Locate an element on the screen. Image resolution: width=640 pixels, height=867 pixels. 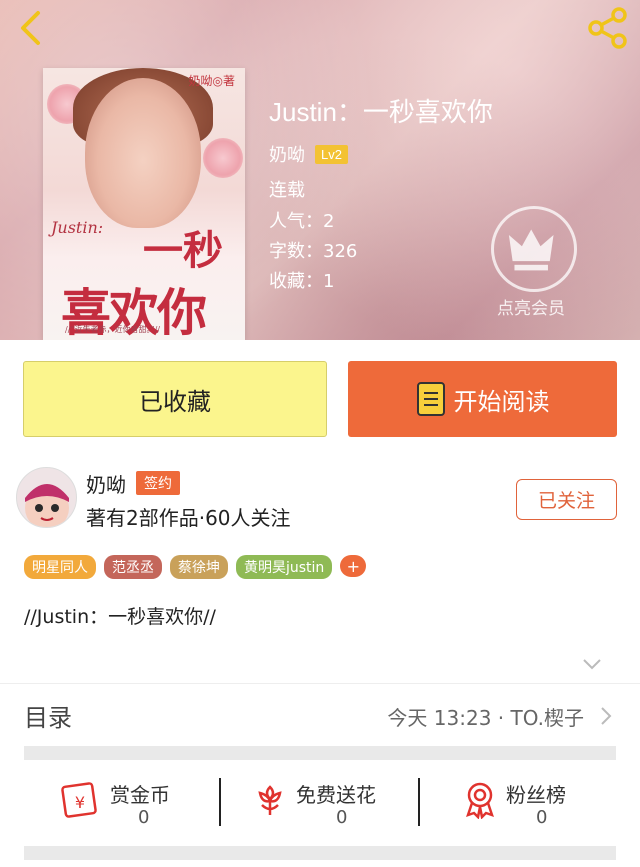
book-intro: //Justin：一秒喜欢你// is located at coordinates (120, 617).